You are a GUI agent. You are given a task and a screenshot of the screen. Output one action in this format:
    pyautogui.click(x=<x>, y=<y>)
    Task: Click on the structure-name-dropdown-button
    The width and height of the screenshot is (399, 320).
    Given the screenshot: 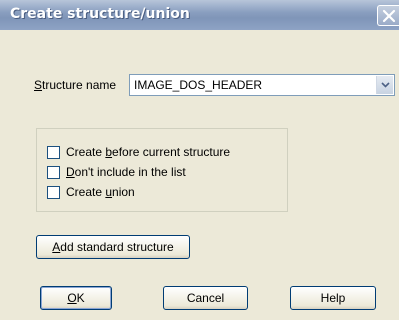 What is the action you would take?
    pyautogui.click(x=384, y=85)
    